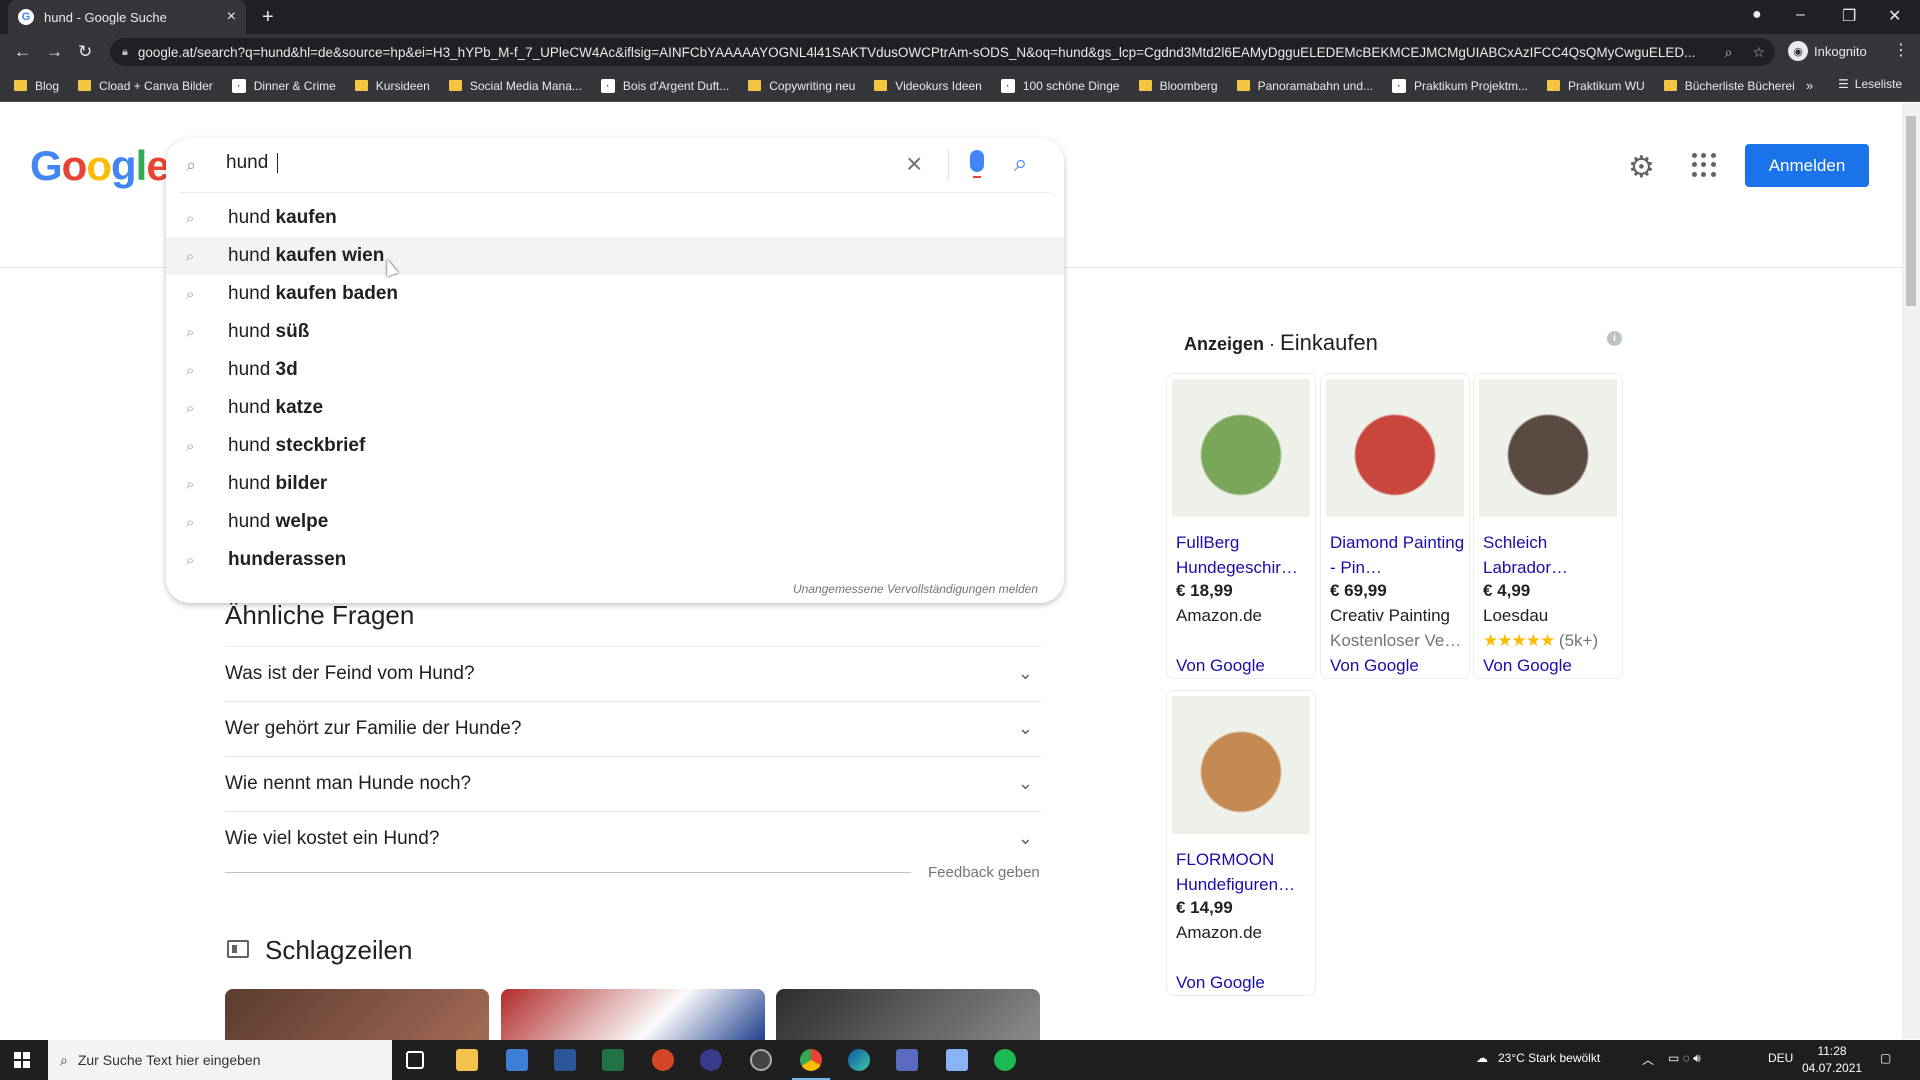  Describe the element at coordinates (1549, 1058) in the screenshot. I see `weather-text: 23°C Stark bewölkt` at that location.